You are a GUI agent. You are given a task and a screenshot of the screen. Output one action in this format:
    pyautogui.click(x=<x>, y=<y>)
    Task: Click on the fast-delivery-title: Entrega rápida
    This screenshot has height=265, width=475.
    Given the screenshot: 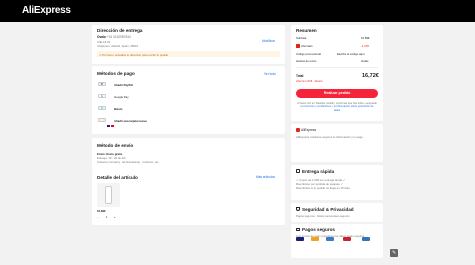 What is the action you would take?
    pyautogui.click(x=318, y=171)
    